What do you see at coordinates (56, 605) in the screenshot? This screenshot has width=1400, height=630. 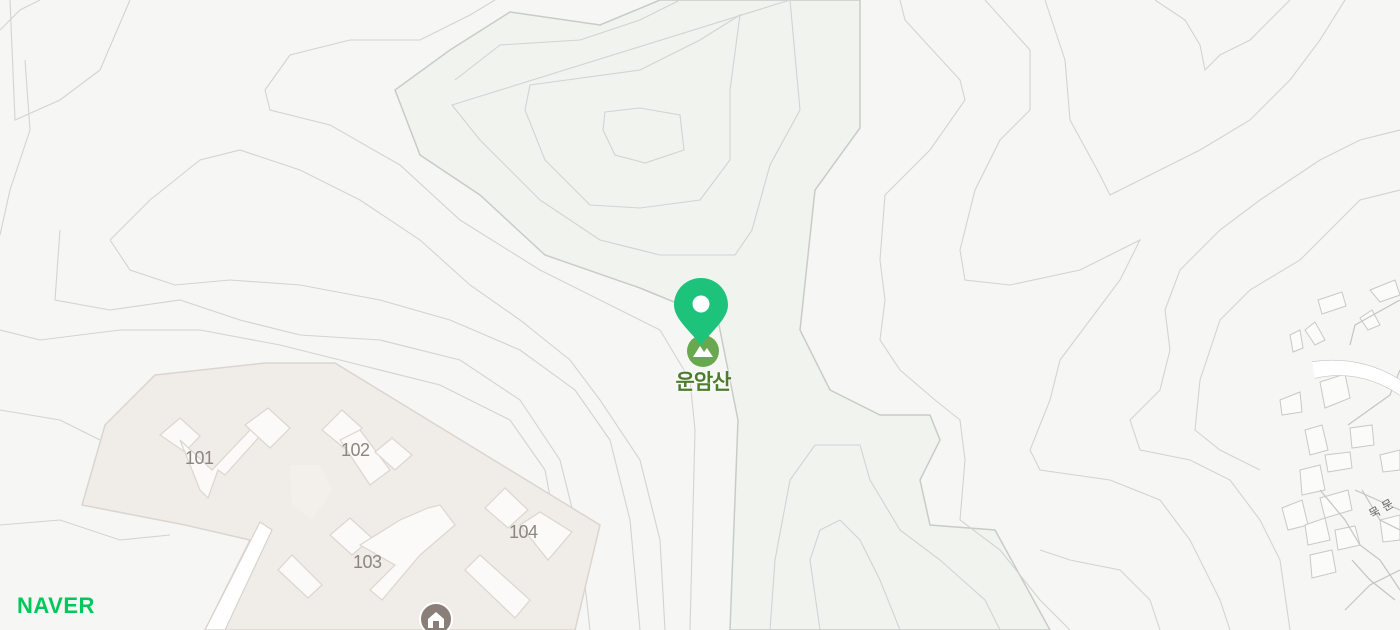 I see `naver-logo: NAVER` at bounding box center [56, 605].